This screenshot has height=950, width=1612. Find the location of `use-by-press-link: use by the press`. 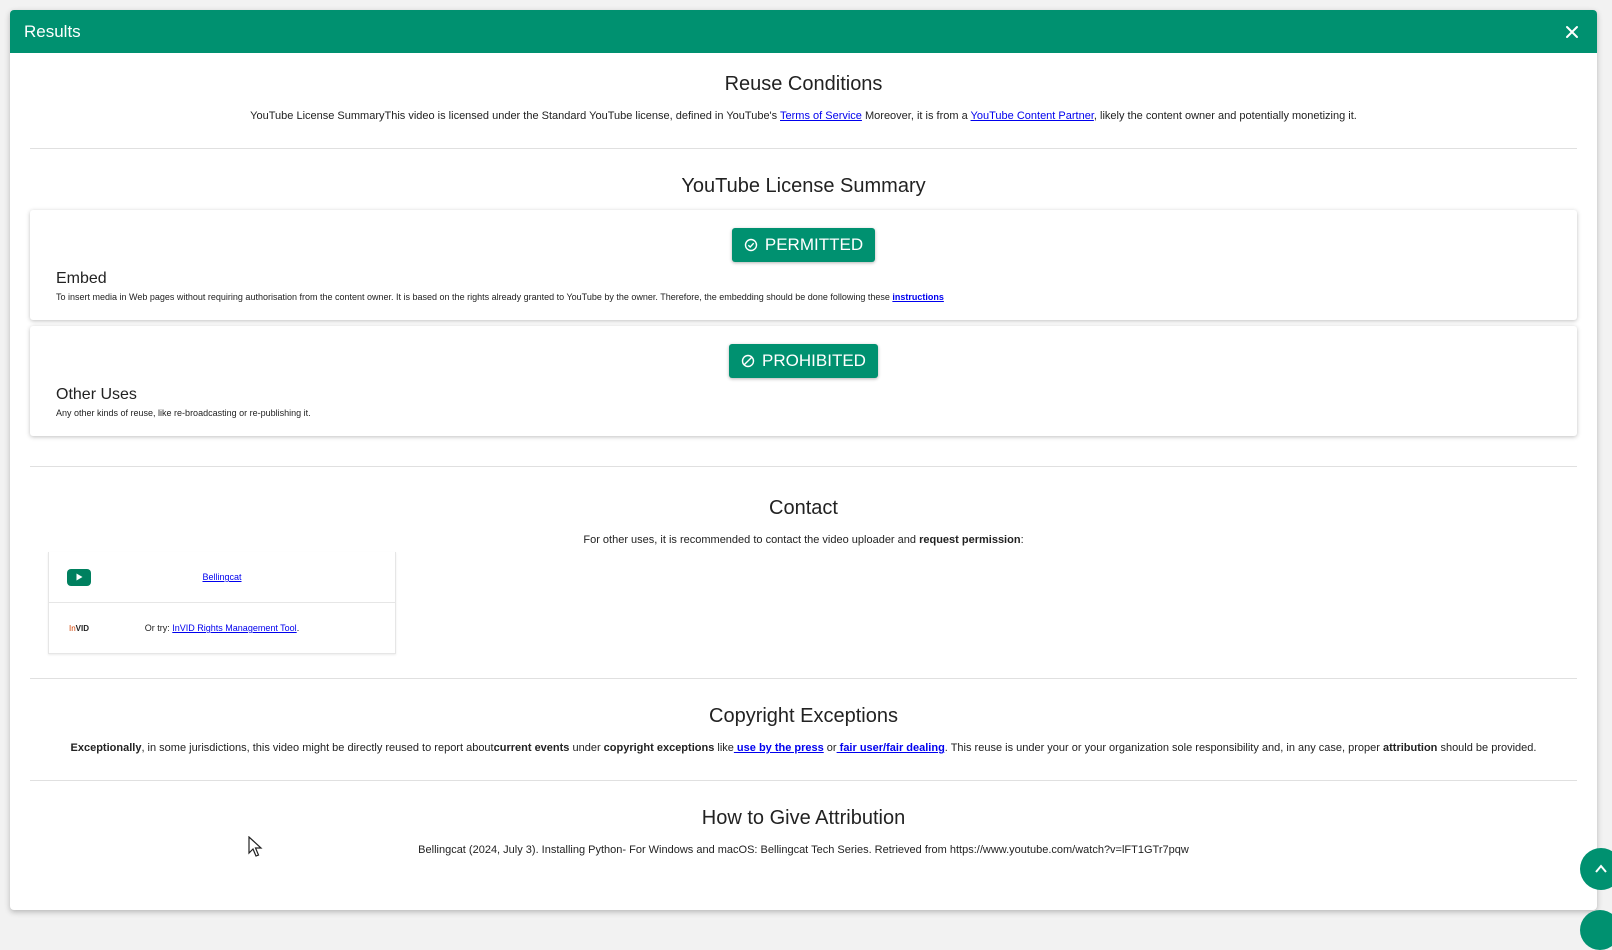

use-by-press-link: use by the press is located at coordinates (779, 748).